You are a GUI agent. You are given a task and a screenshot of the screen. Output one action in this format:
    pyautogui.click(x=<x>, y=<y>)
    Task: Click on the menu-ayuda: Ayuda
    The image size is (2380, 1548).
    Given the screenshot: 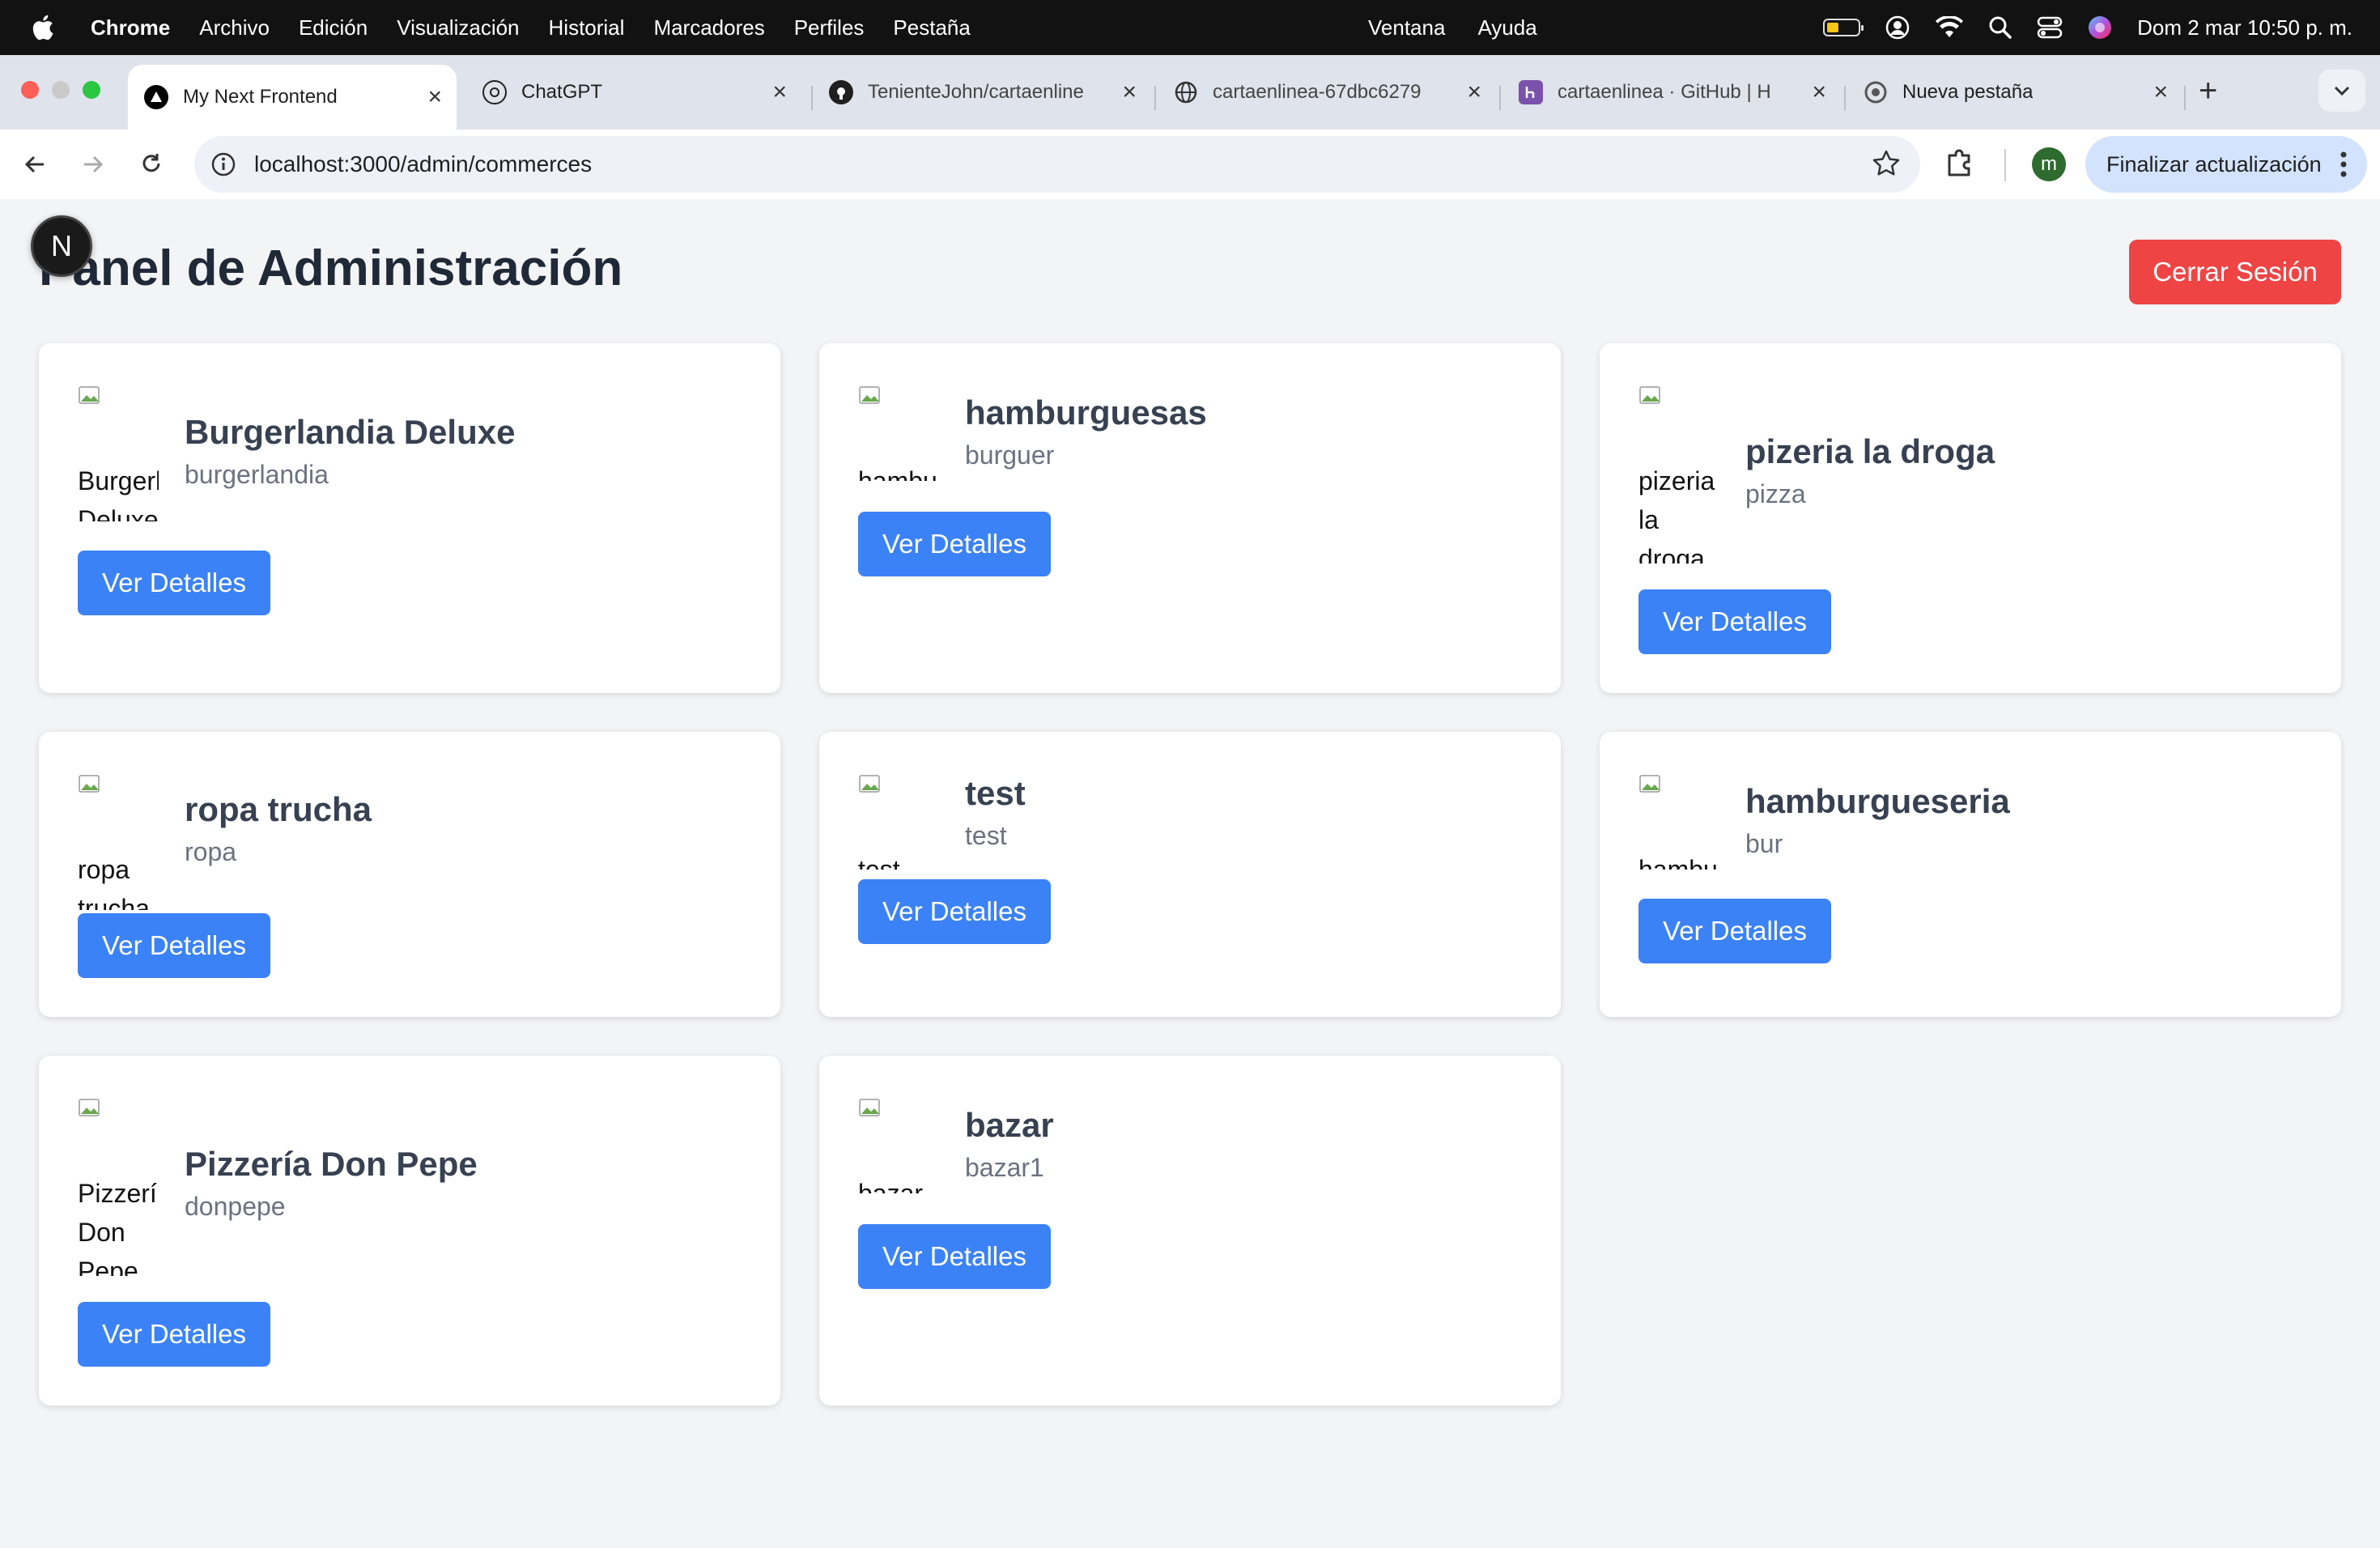 What is the action you would take?
    pyautogui.click(x=1506, y=27)
    